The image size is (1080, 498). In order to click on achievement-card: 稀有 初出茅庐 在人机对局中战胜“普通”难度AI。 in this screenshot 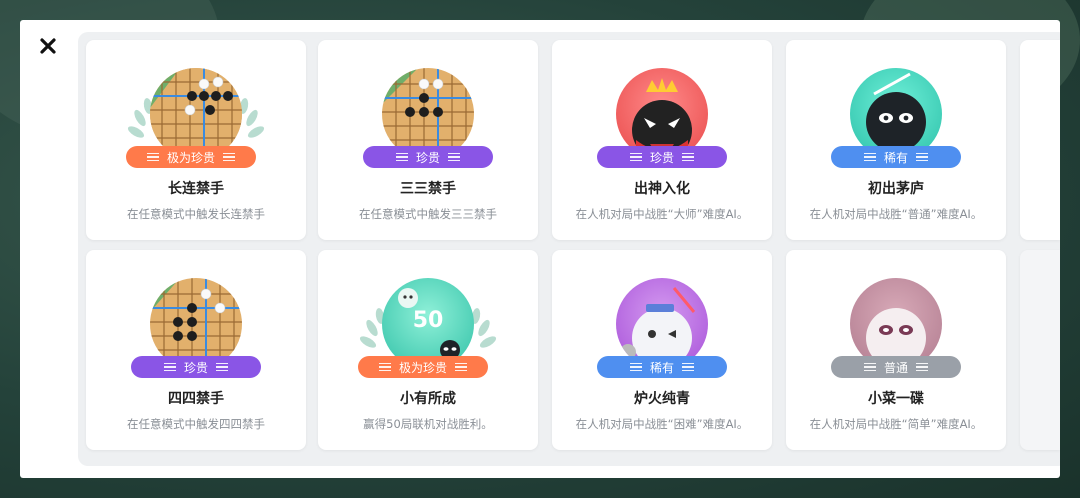, I will do `click(896, 140)`.